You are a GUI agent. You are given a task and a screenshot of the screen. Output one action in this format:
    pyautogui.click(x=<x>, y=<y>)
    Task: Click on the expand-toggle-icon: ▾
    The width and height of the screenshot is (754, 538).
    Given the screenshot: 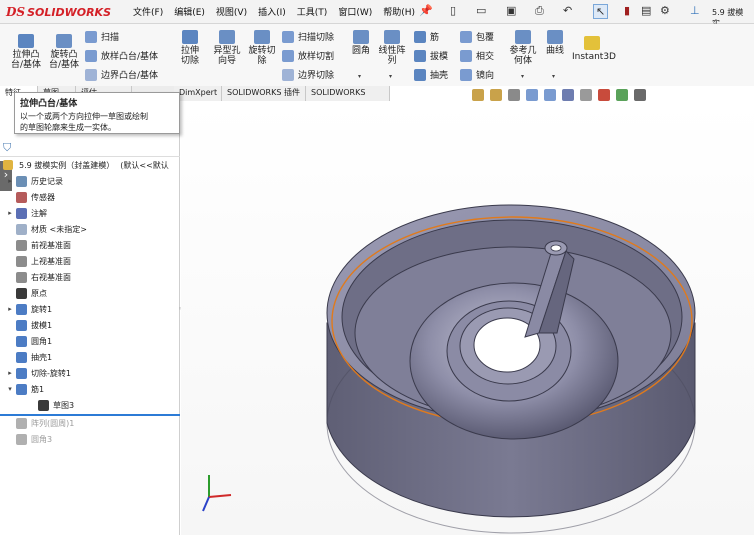 What is the action you would take?
    pyautogui.click(x=10, y=389)
    